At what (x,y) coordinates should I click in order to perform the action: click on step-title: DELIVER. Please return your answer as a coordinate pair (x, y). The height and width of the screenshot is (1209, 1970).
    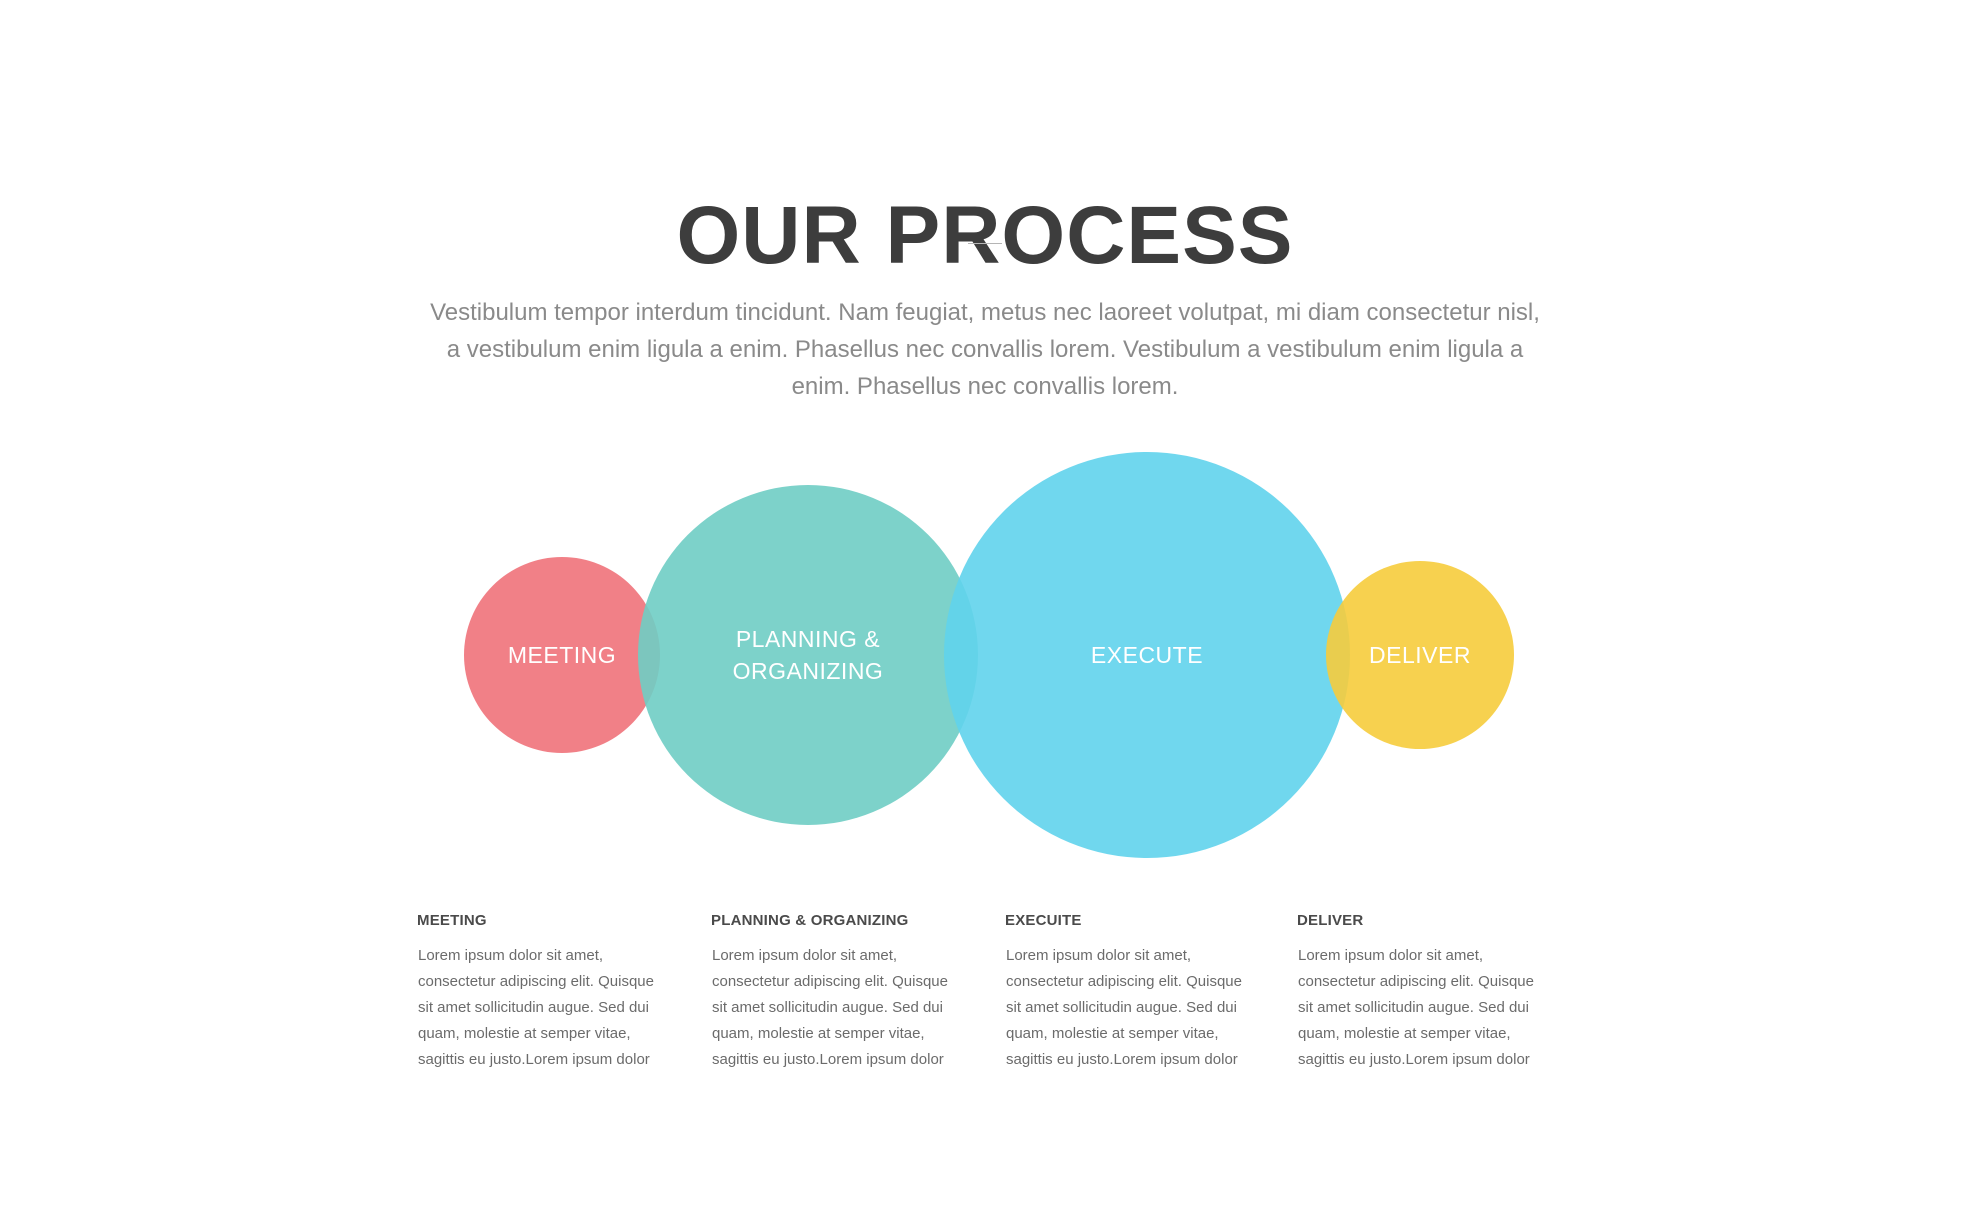
    Looking at the image, I should click on (1330, 920).